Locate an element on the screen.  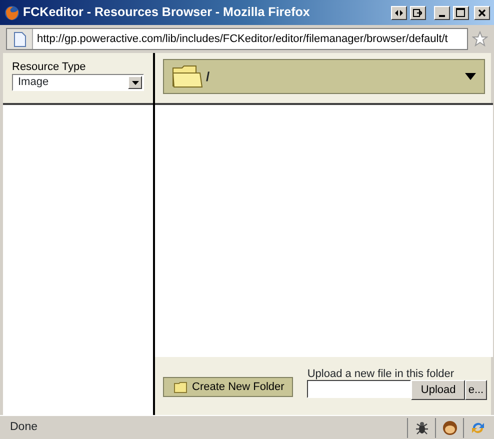
close-button is located at coordinates (482, 13).